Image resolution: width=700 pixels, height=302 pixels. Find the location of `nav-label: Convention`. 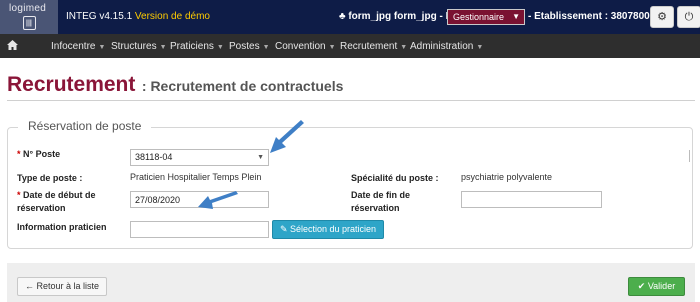

nav-label: Convention is located at coordinates (300, 46).